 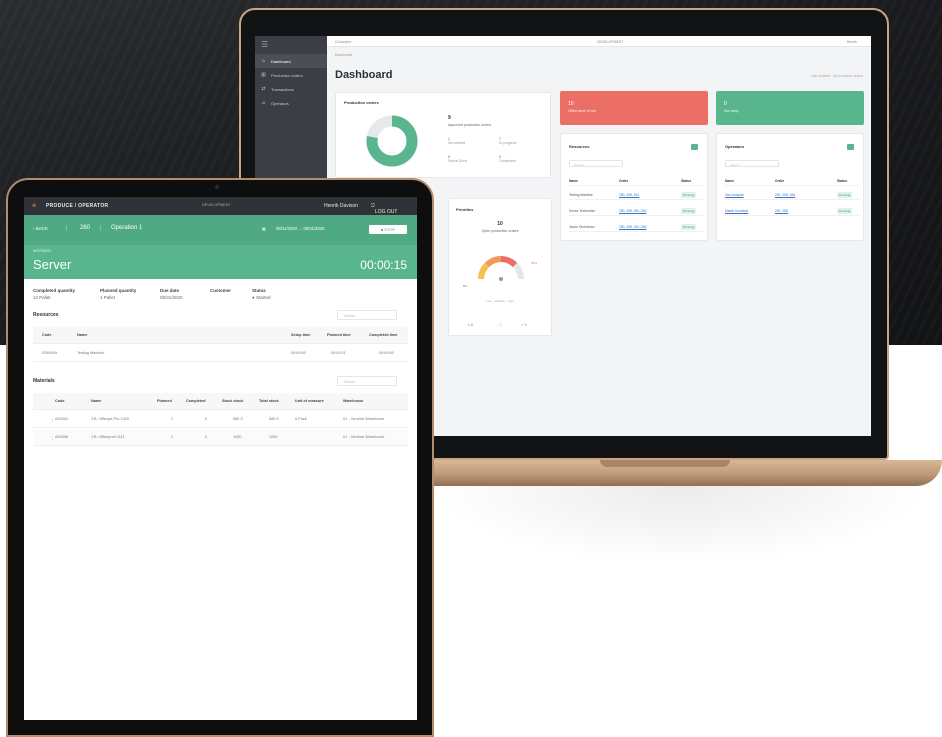 I want to click on sidebar-item-label: Transactions, so click(x=282, y=89).